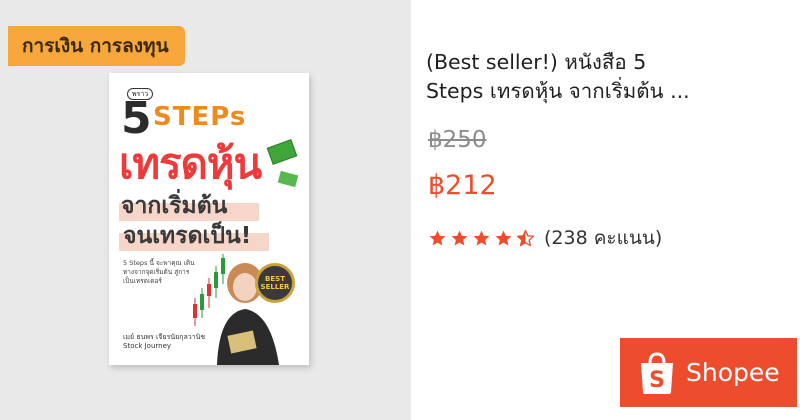 Image resolution: width=800 pixels, height=420 pixels. Describe the element at coordinates (200, 117) in the screenshot. I see `book-cover-steps: STEPs` at that location.